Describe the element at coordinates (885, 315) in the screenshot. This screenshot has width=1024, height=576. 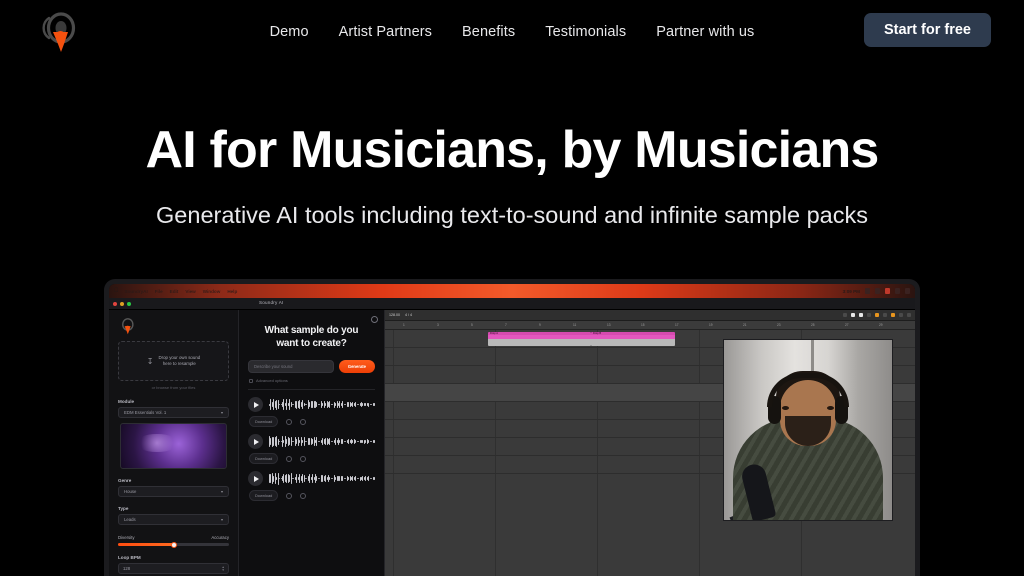
I see `metronome-icon` at that location.